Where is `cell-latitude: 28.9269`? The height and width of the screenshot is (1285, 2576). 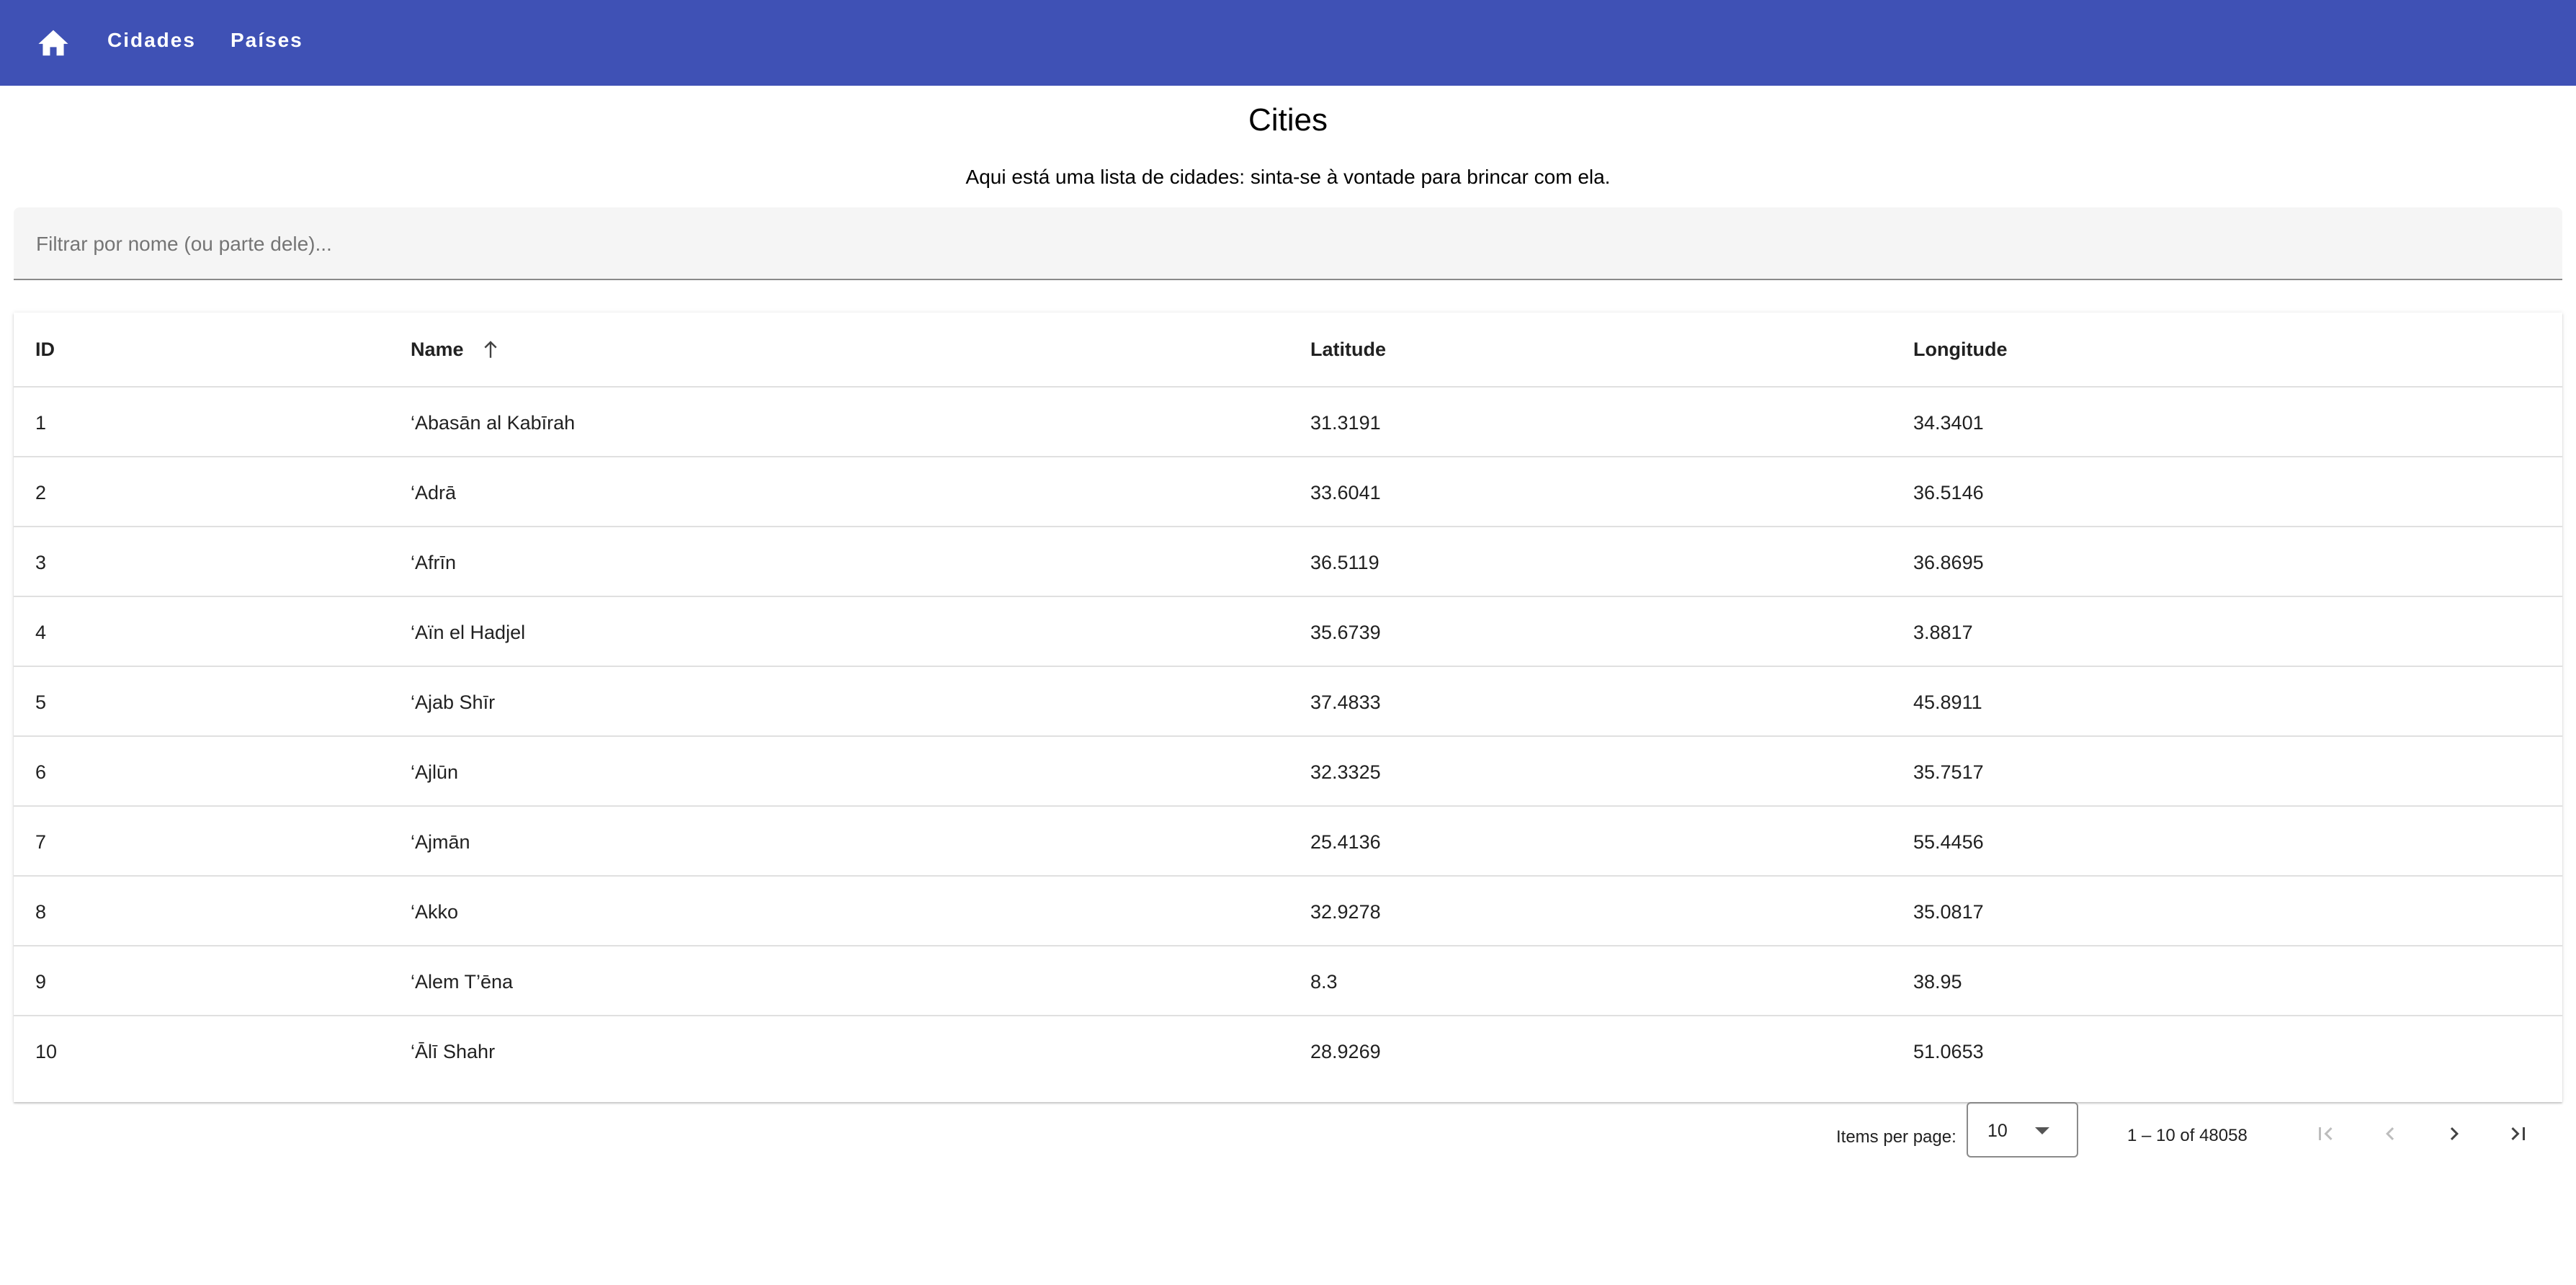
cell-latitude: 28.9269 is located at coordinates (1345, 1051).